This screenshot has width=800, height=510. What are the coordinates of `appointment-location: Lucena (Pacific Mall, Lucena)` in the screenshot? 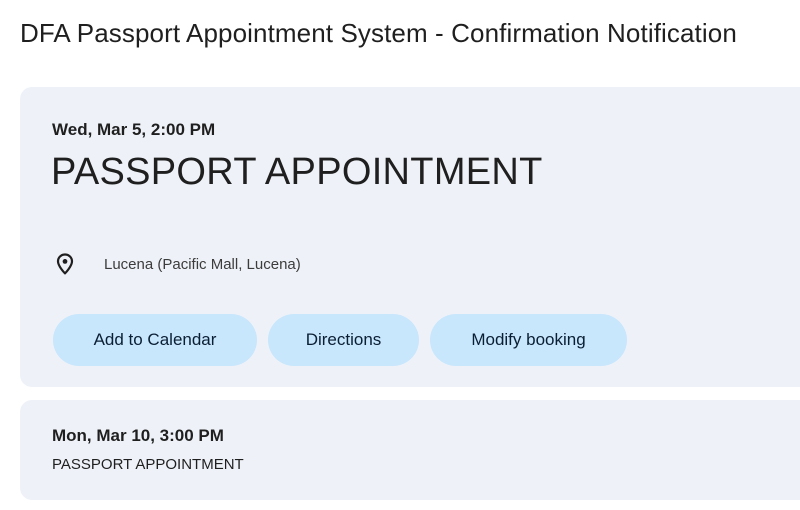 It's located at (177, 264).